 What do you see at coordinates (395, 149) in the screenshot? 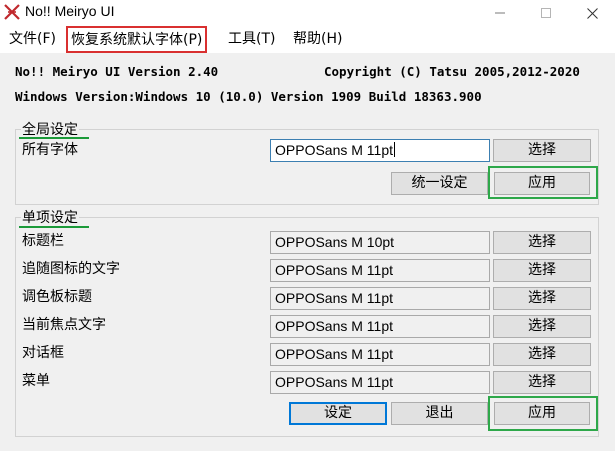
I see `text-caret` at bounding box center [395, 149].